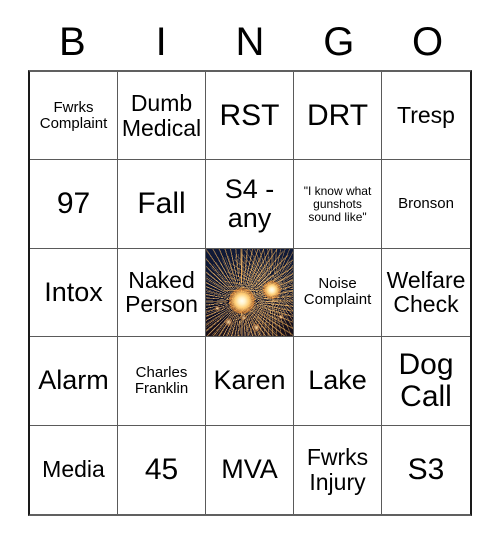 This screenshot has width=500, height=544. I want to click on bingo-cell: Fwrks Complaint, so click(74, 116).